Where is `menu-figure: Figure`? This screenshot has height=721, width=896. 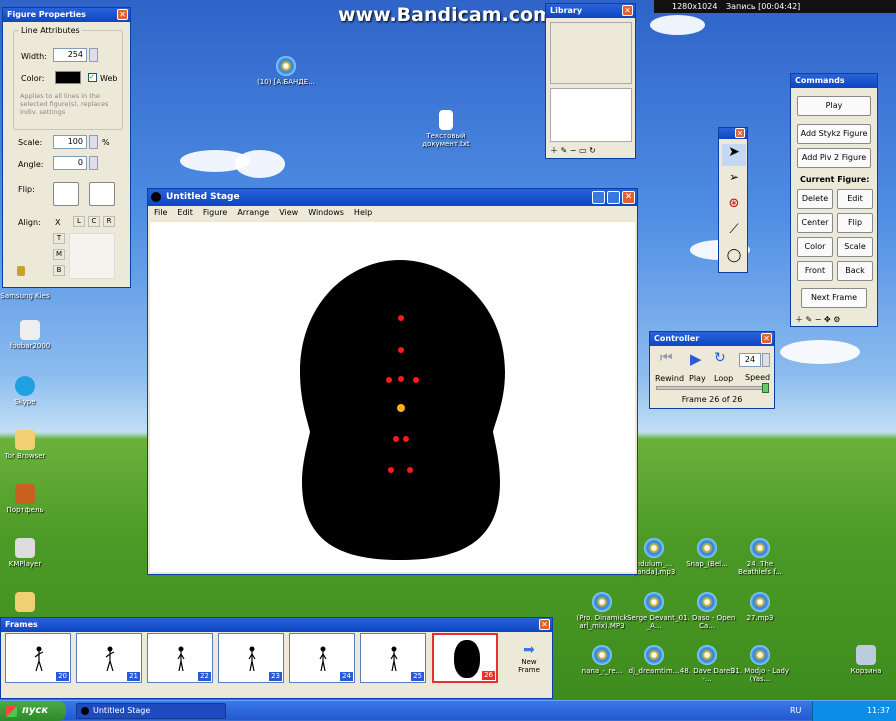
menu-figure: Figure is located at coordinates (215, 213).